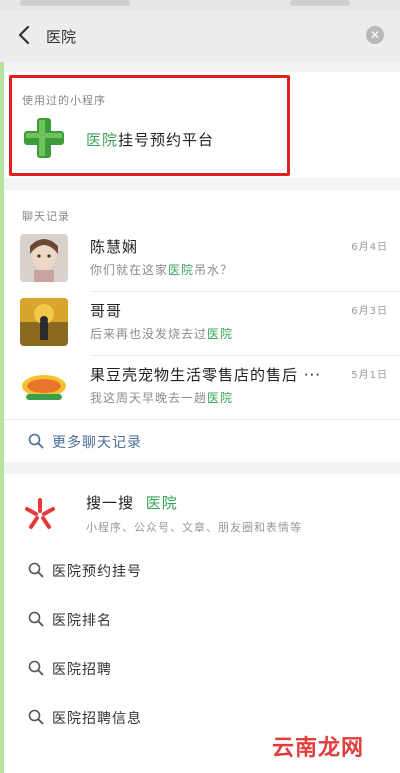  What do you see at coordinates (320, 3) in the screenshot?
I see `status-right-icons` at bounding box center [320, 3].